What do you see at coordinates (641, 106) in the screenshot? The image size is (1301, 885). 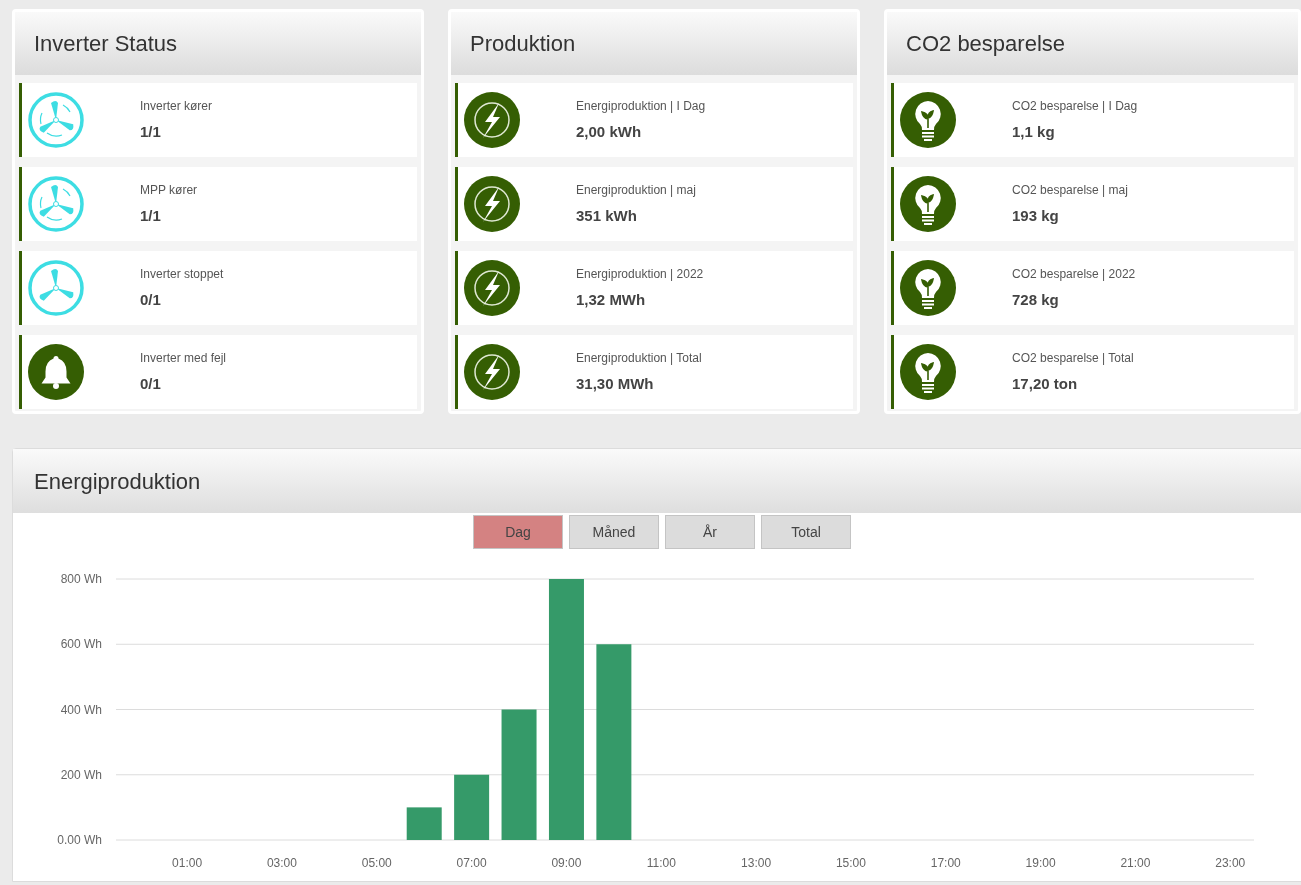 I see `stat-label: Energiproduktion | I Dag` at bounding box center [641, 106].